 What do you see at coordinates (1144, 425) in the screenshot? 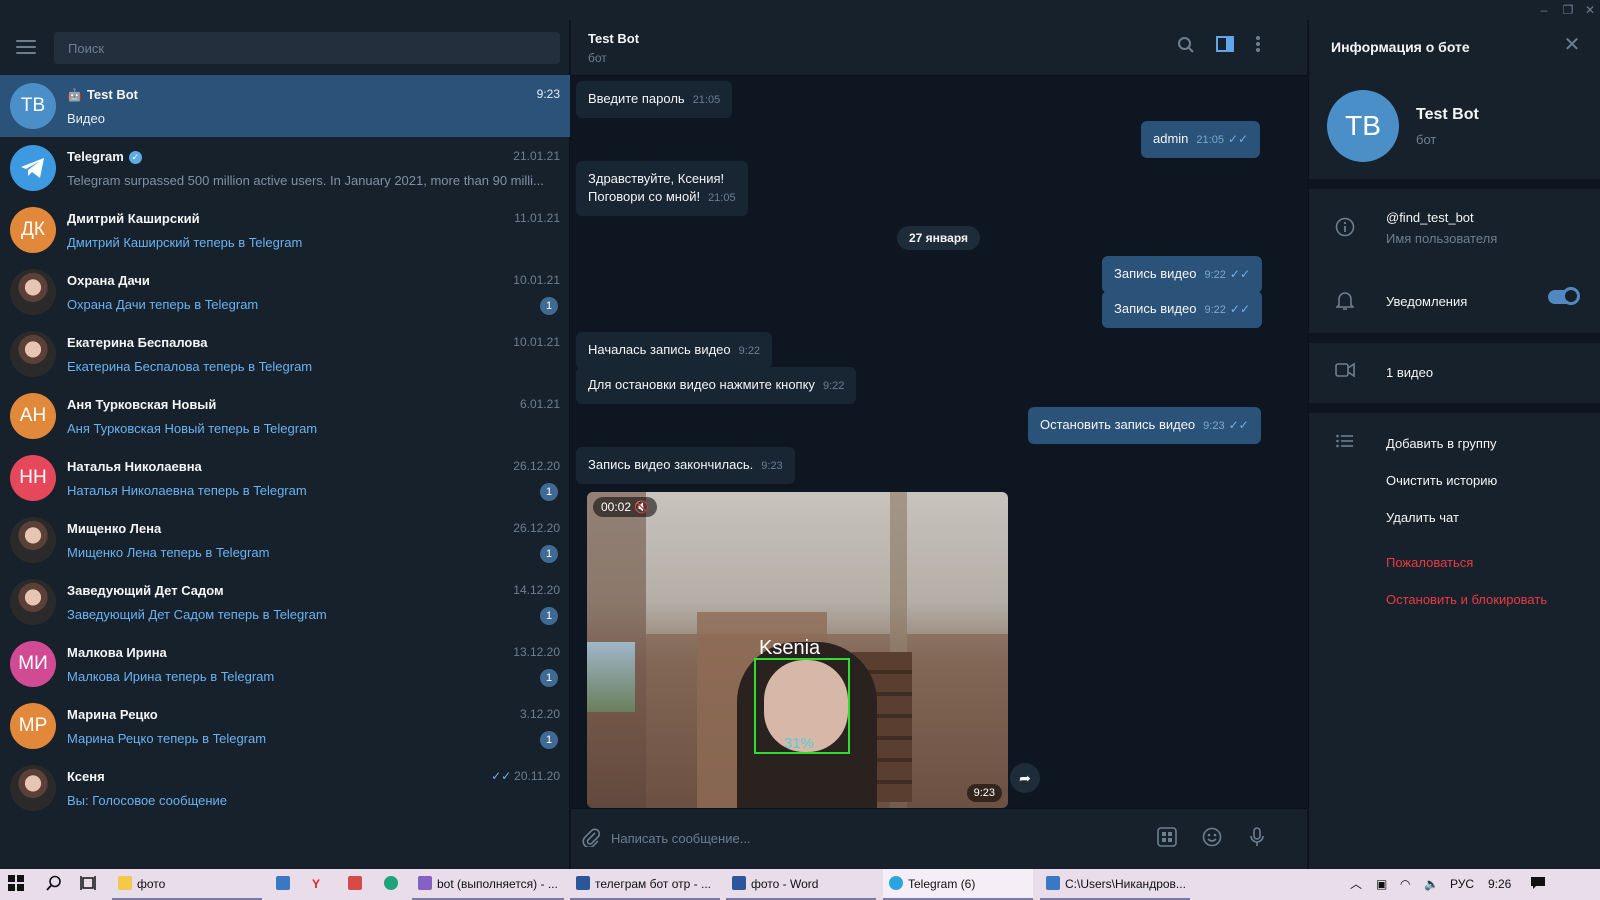
I see `message-out: Остановить запись видео 9:23 ✓✓` at bounding box center [1144, 425].